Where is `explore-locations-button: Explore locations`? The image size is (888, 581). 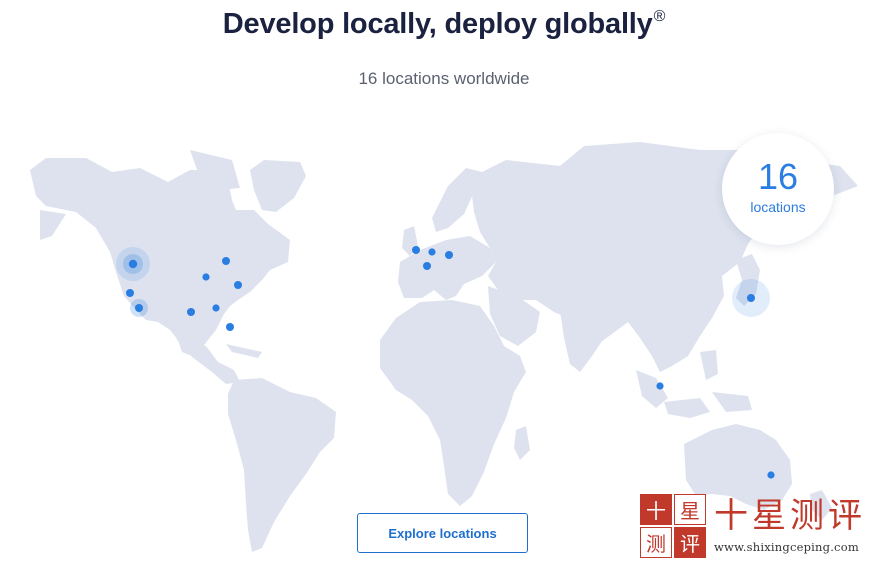 explore-locations-button: Explore locations is located at coordinates (442, 533).